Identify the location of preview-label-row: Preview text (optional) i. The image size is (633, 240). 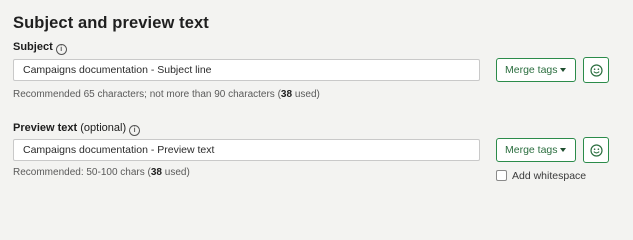
(77, 129).